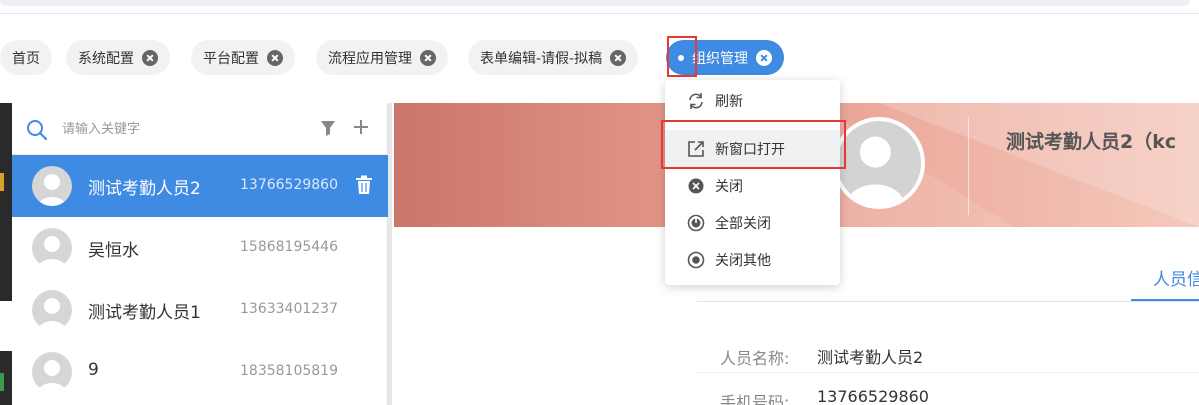  Describe the element at coordinates (289, 371) in the screenshot. I see `person-phone: 18358105819` at that location.